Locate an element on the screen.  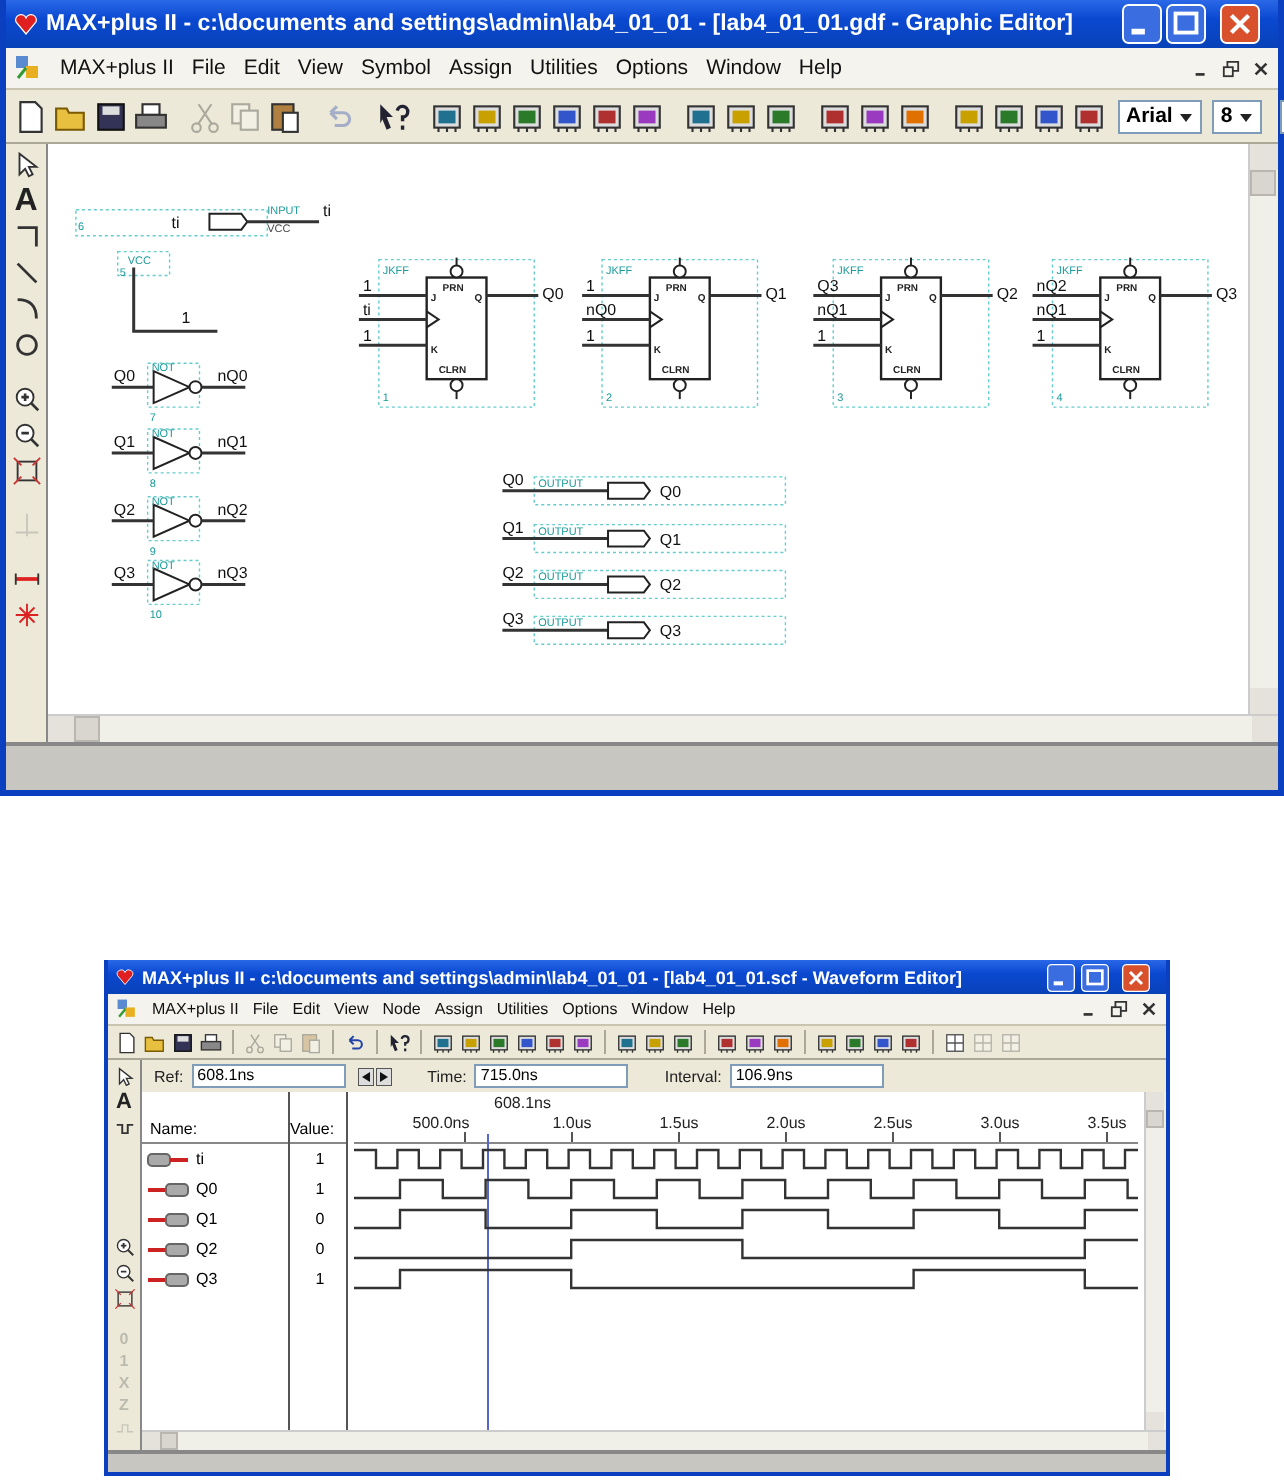
undo-icon is located at coordinates (355, 1042).